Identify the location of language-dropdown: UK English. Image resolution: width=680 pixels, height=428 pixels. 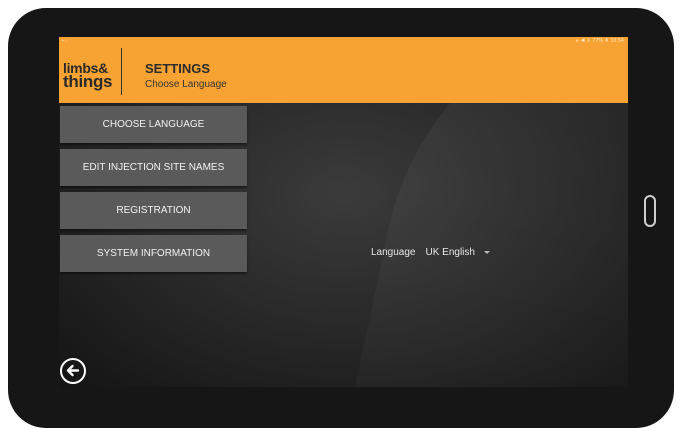
(458, 252).